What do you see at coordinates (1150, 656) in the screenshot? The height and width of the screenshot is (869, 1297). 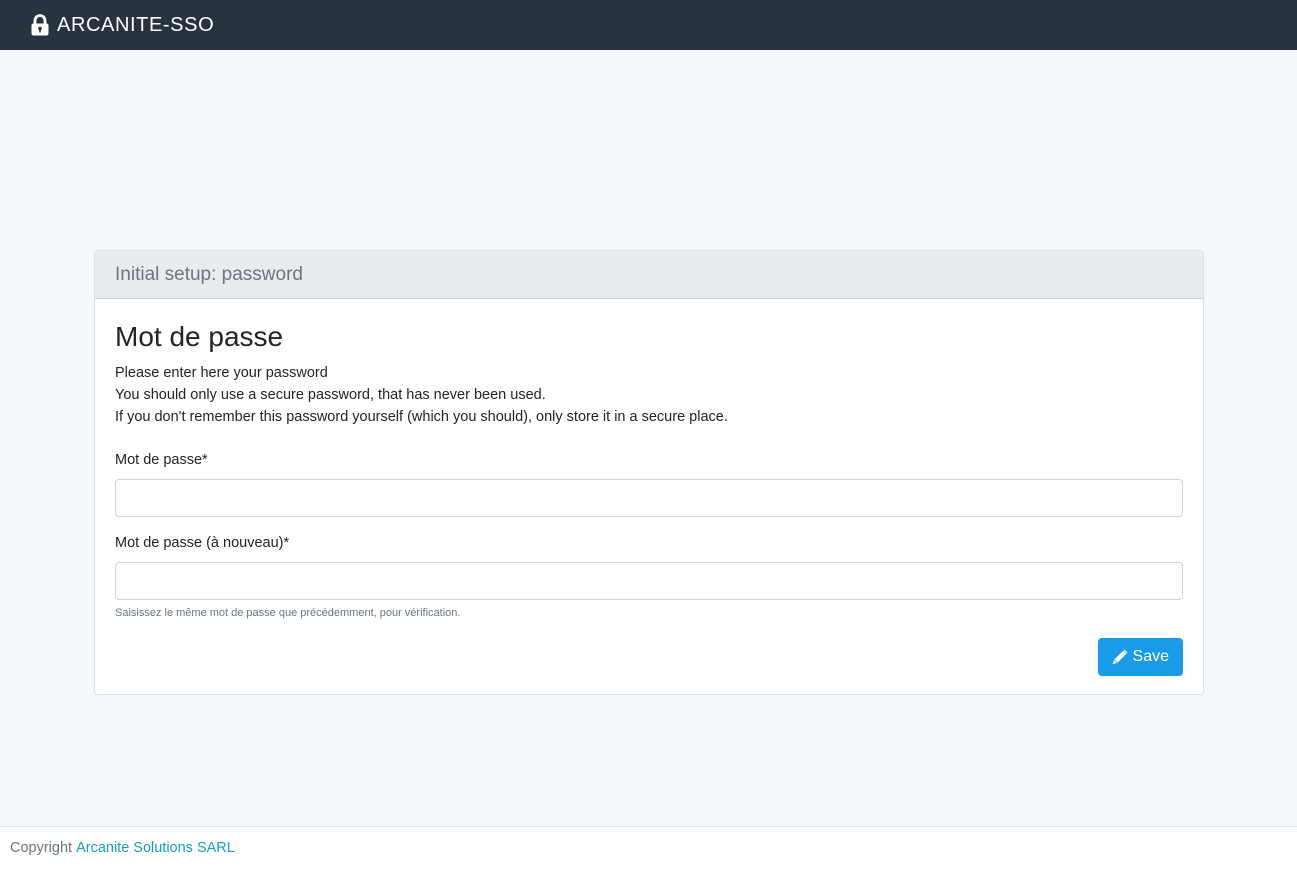 I see `save-button-label: Save` at bounding box center [1150, 656].